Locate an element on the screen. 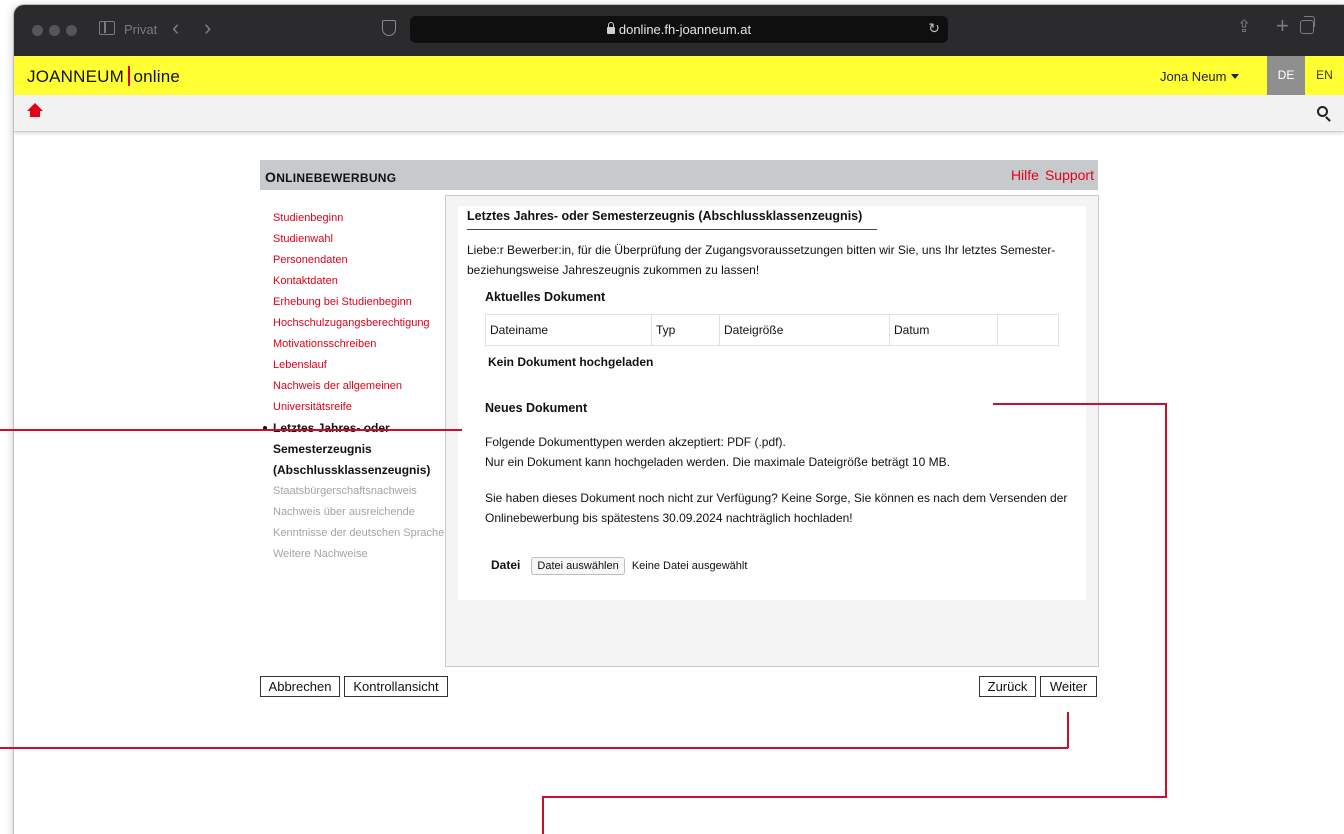  app-logo: JOANNEUM online is located at coordinates (103, 76).